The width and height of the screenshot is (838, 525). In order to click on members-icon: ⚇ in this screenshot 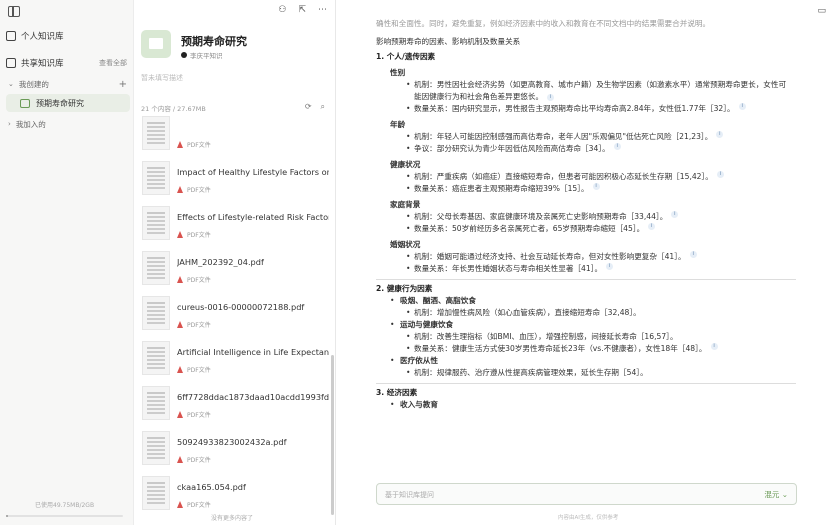, I will do `click(282, 10)`.